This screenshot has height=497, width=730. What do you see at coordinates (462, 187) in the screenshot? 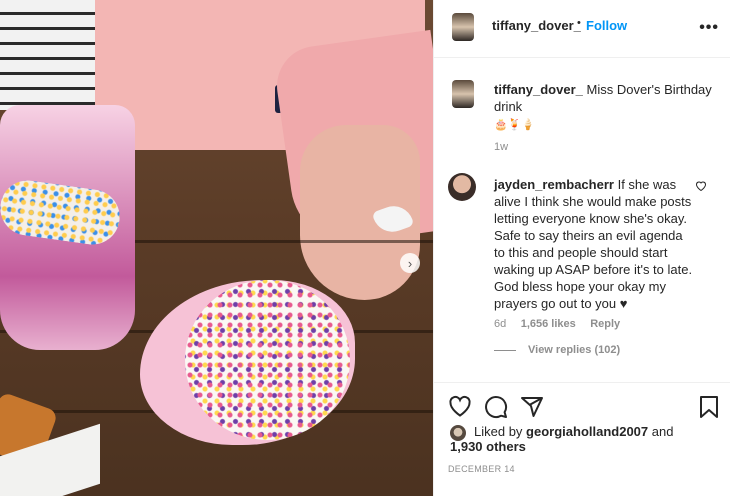
I see `commenter-avatar` at bounding box center [462, 187].